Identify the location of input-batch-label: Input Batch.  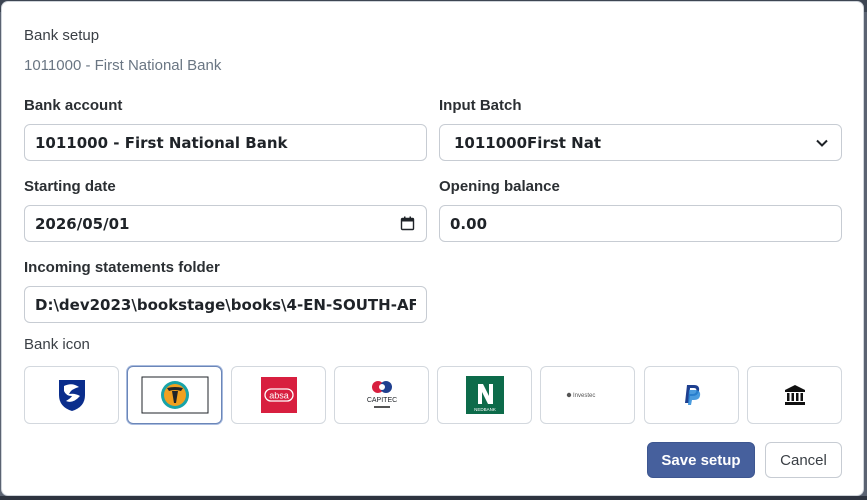
(480, 105).